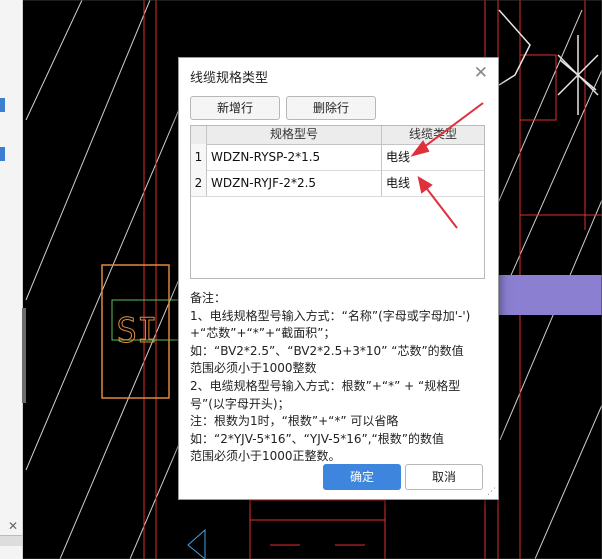  What do you see at coordinates (199, 157) in the screenshot?
I see `row-number: 1` at bounding box center [199, 157].